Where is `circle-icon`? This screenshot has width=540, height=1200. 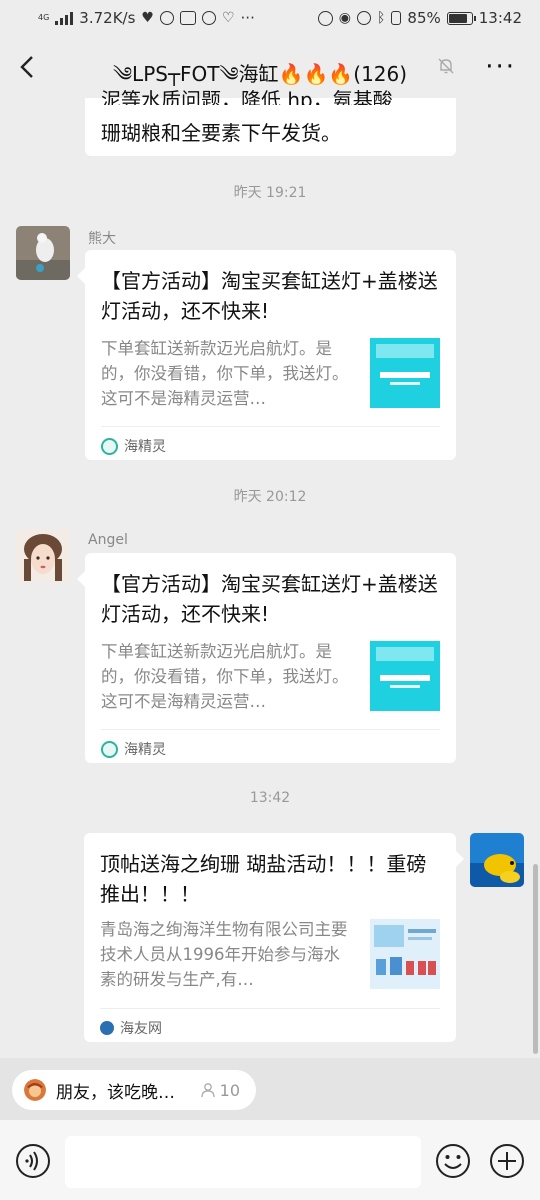 circle-icon is located at coordinates (208, 18).